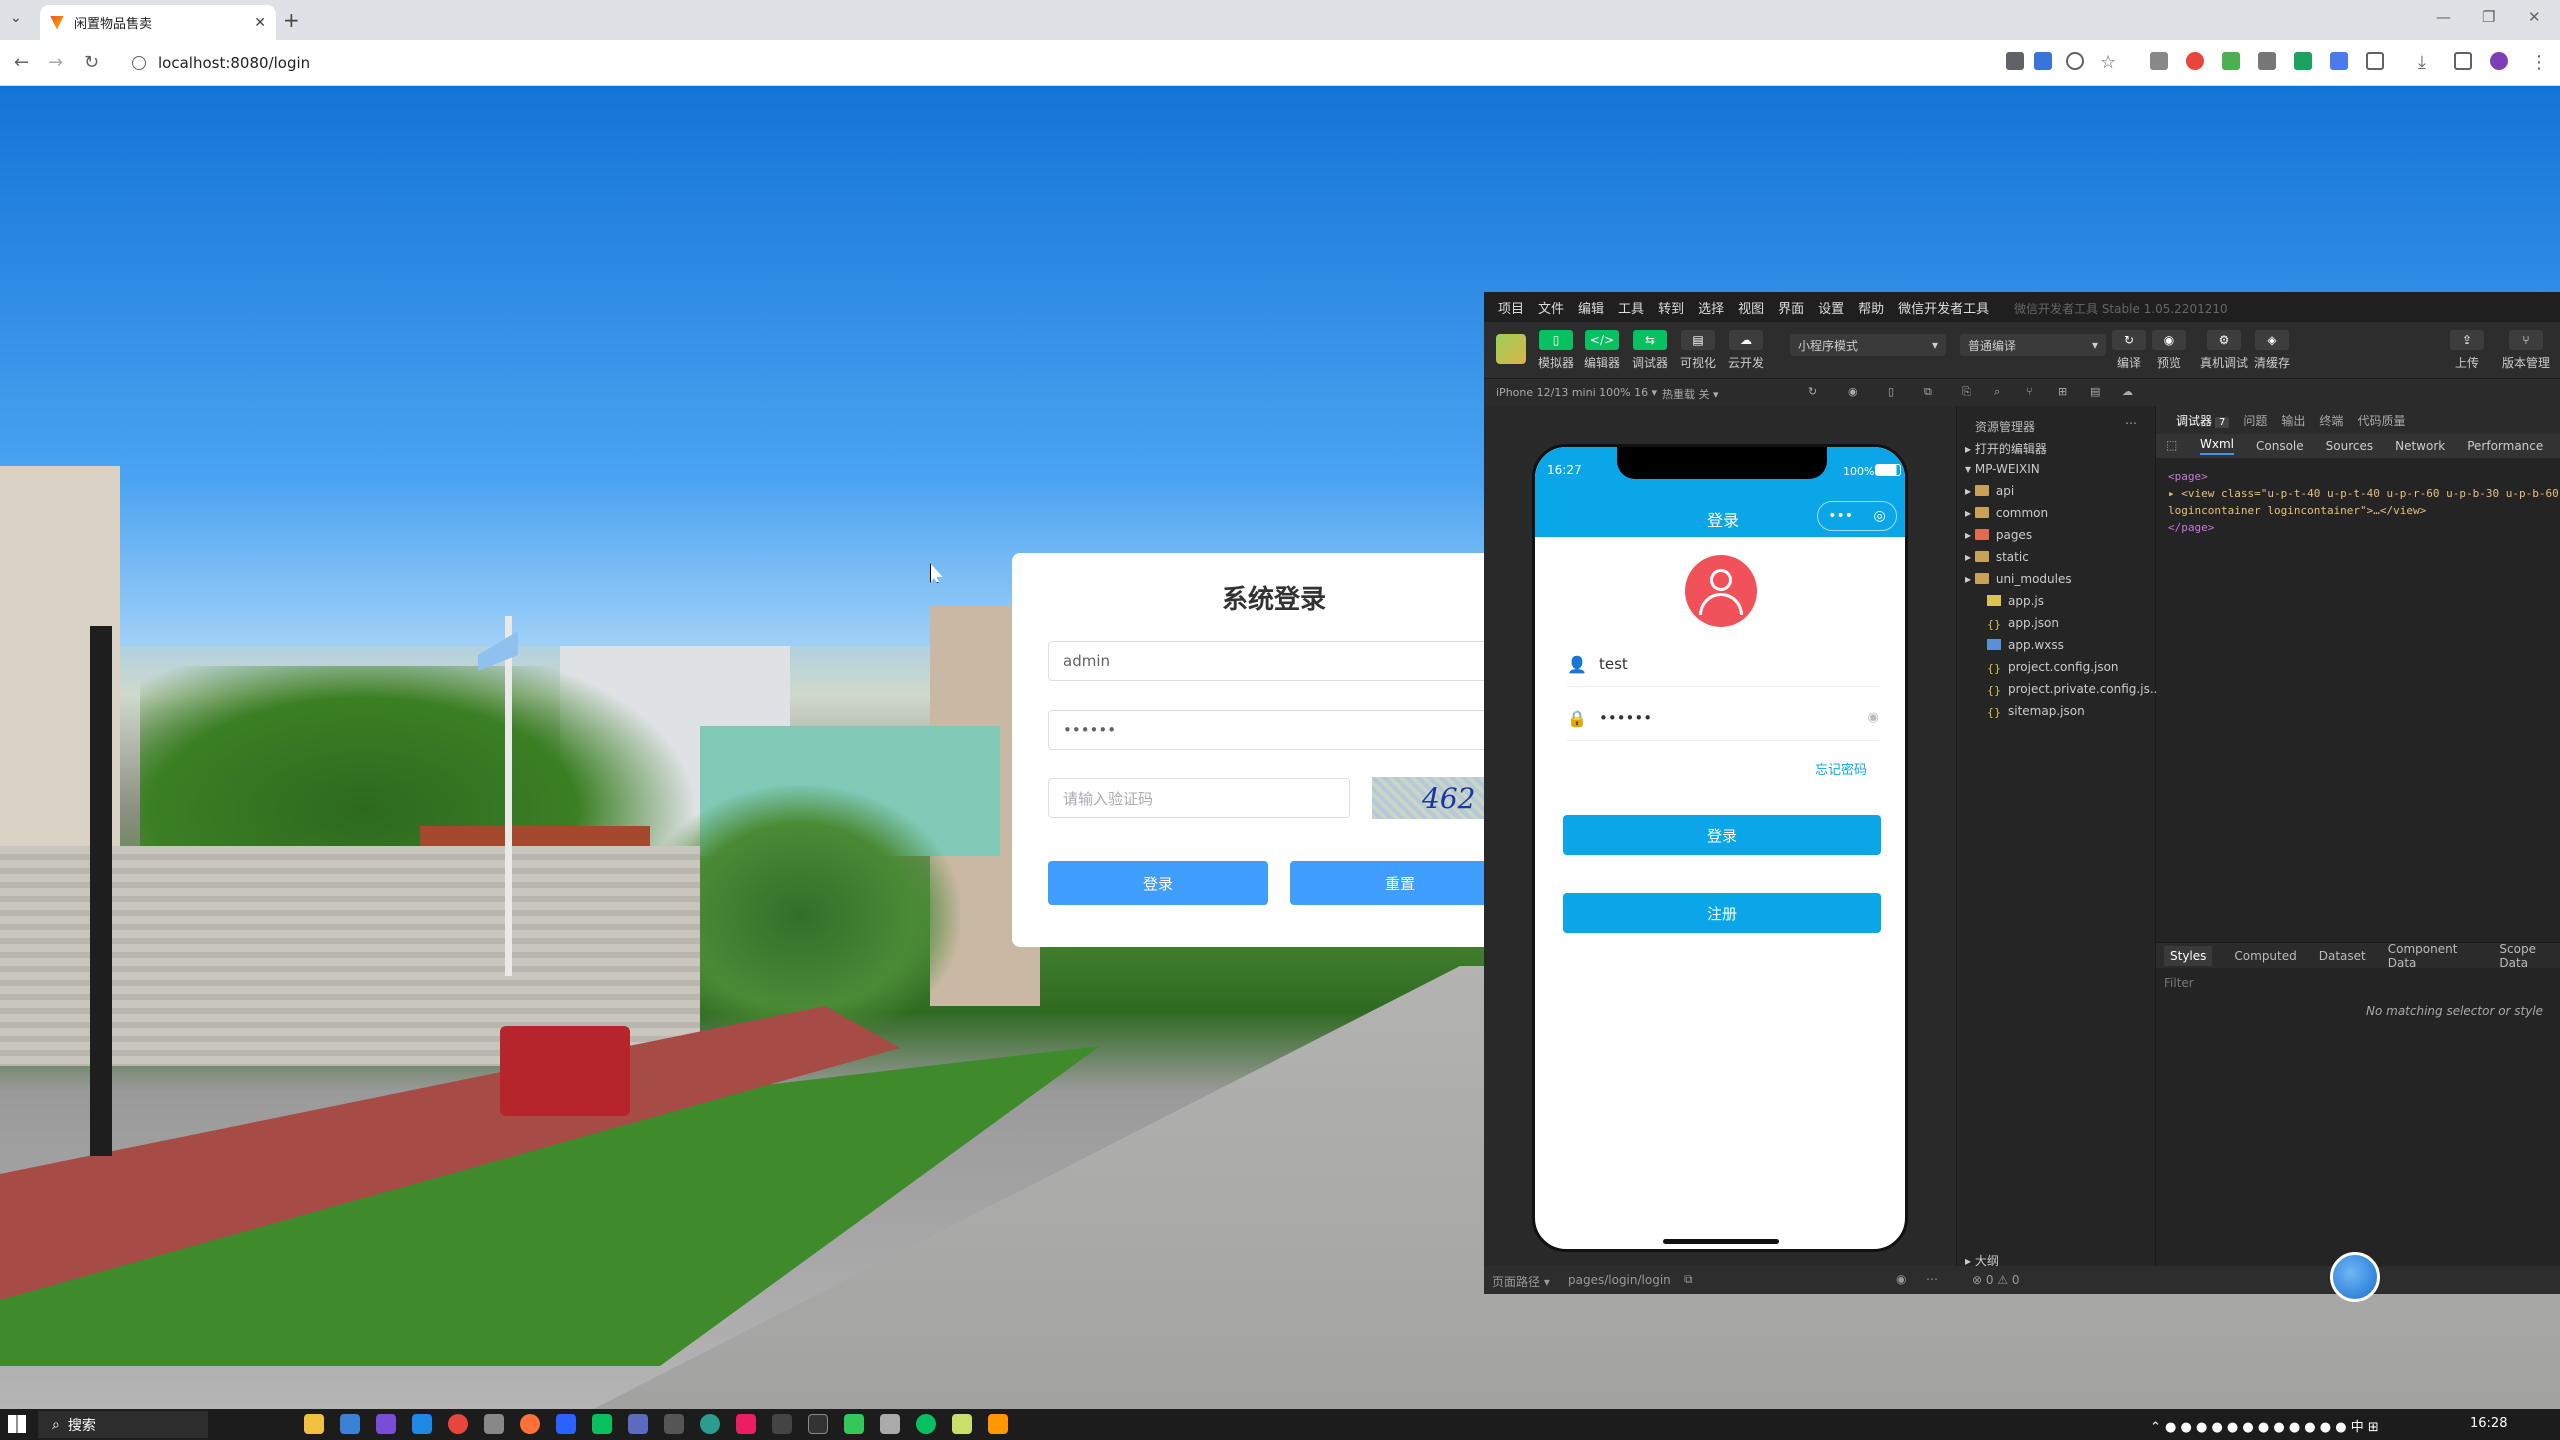  I want to click on system-tray: ⌃ ● ● ● ● ● ● ● ● ● ● ● ● 中 ⊞, so click(2264, 1425).